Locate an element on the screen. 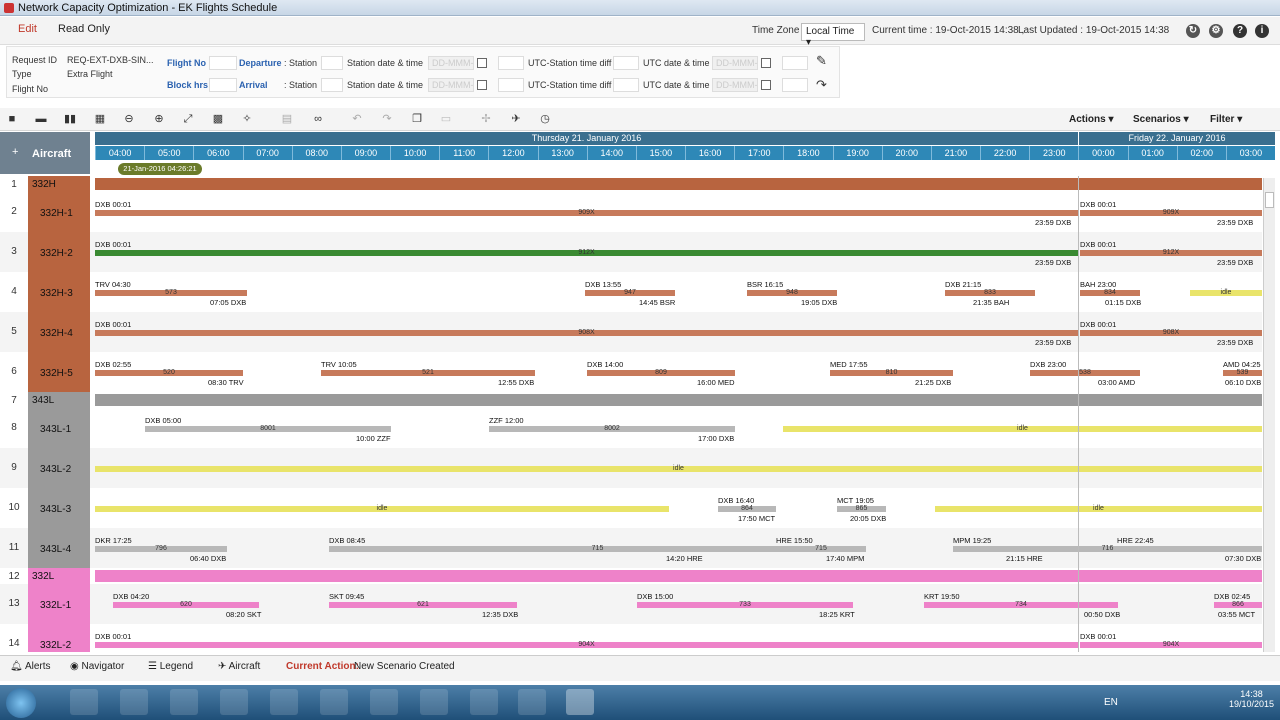 This screenshot has width=1280, height=720. legend-tab: ☰ Legend is located at coordinates (170, 666).